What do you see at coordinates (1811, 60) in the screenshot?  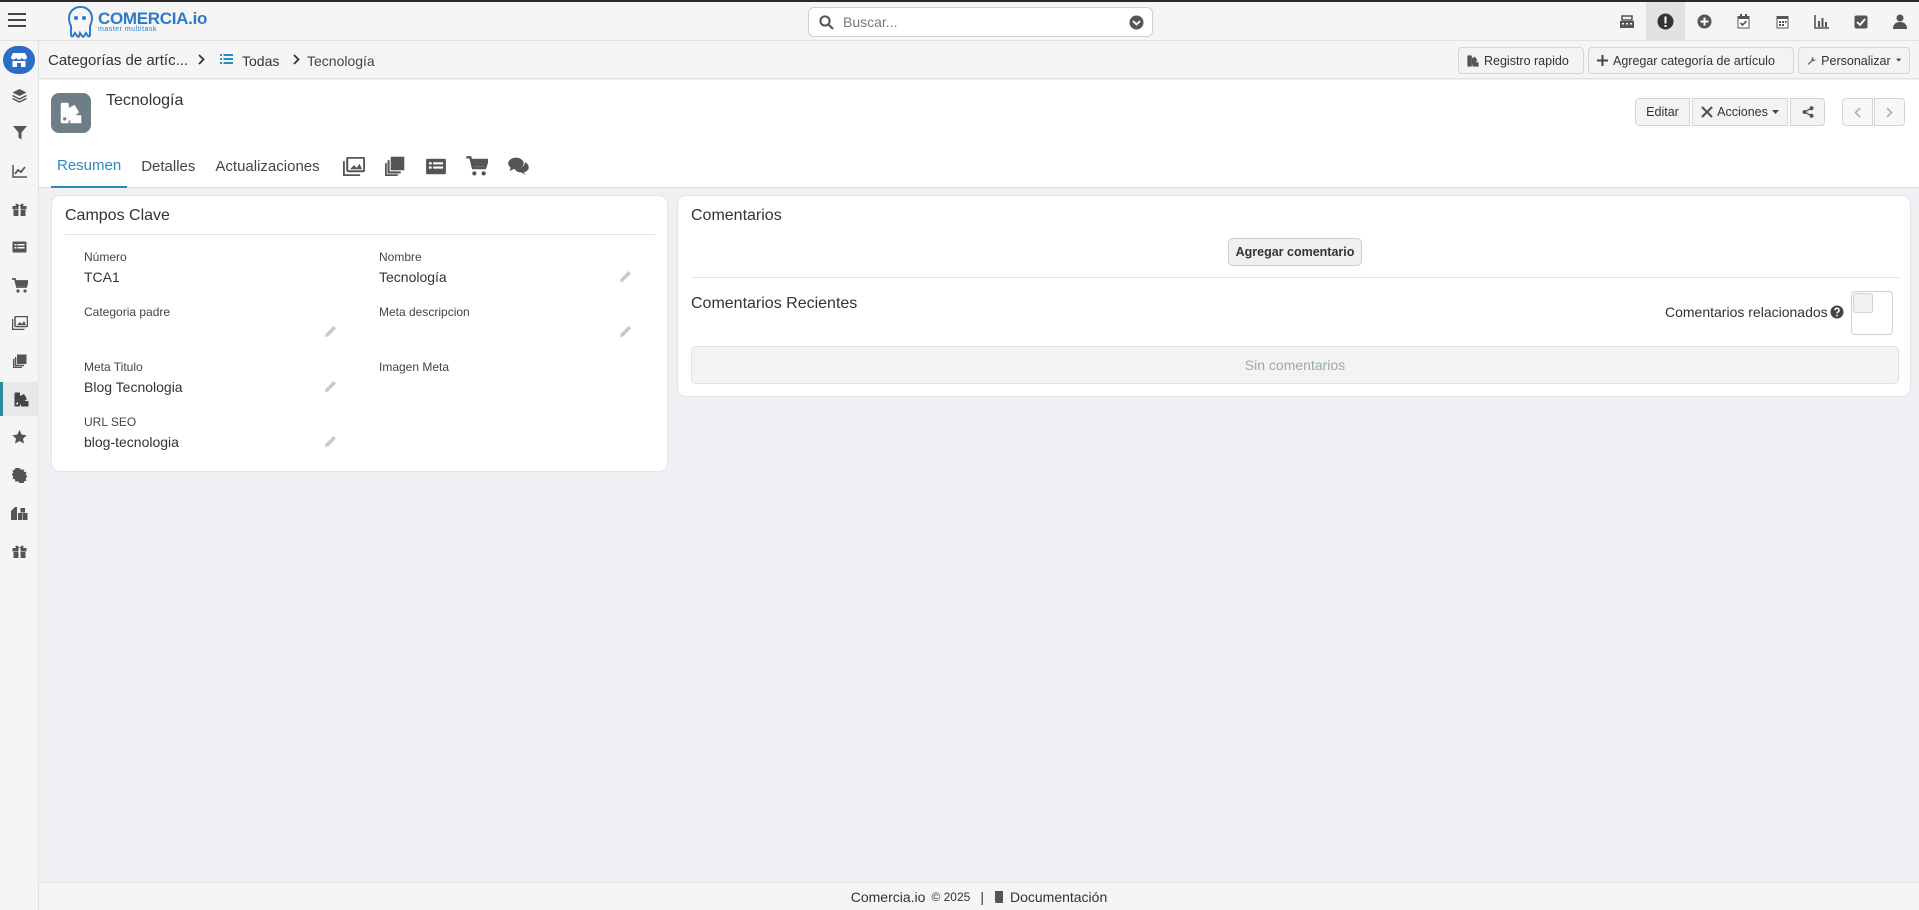 I see `wrench-icon` at bounding box center [1811, 60].